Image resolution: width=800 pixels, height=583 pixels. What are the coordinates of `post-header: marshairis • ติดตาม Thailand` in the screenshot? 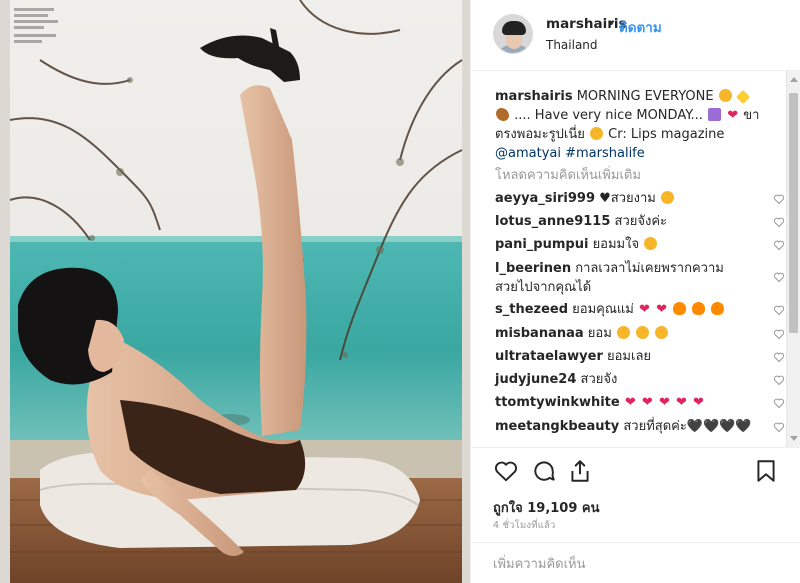 It's located at (635, 35).